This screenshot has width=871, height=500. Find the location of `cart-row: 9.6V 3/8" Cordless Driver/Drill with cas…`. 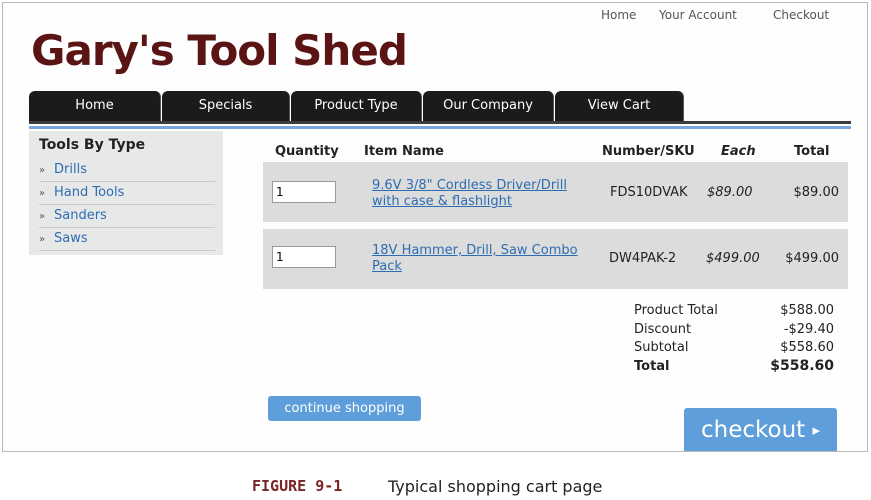

cart-row: 9.6V 3/8" Cordless Driver/Drill with cas… is located at coordinates (555, 192).